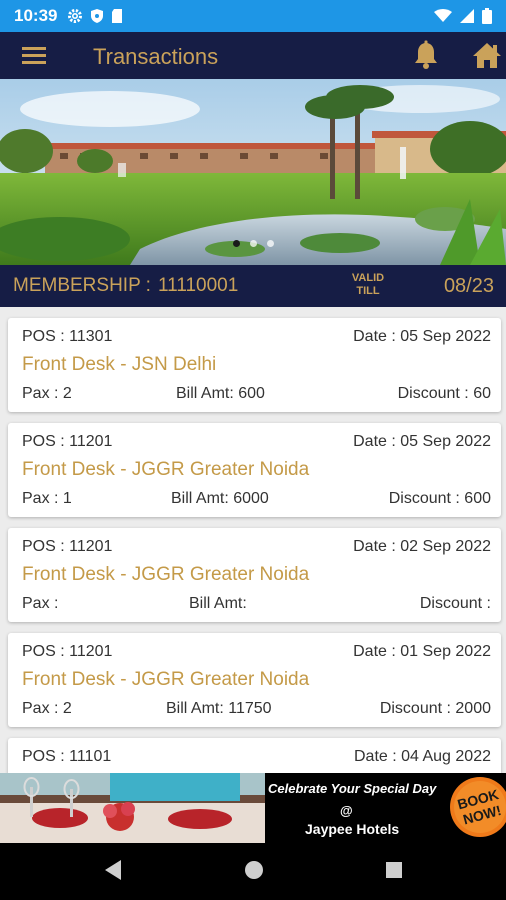  I want to click on bill-amount-field: Bill Amt: 600, so click(220, 393).